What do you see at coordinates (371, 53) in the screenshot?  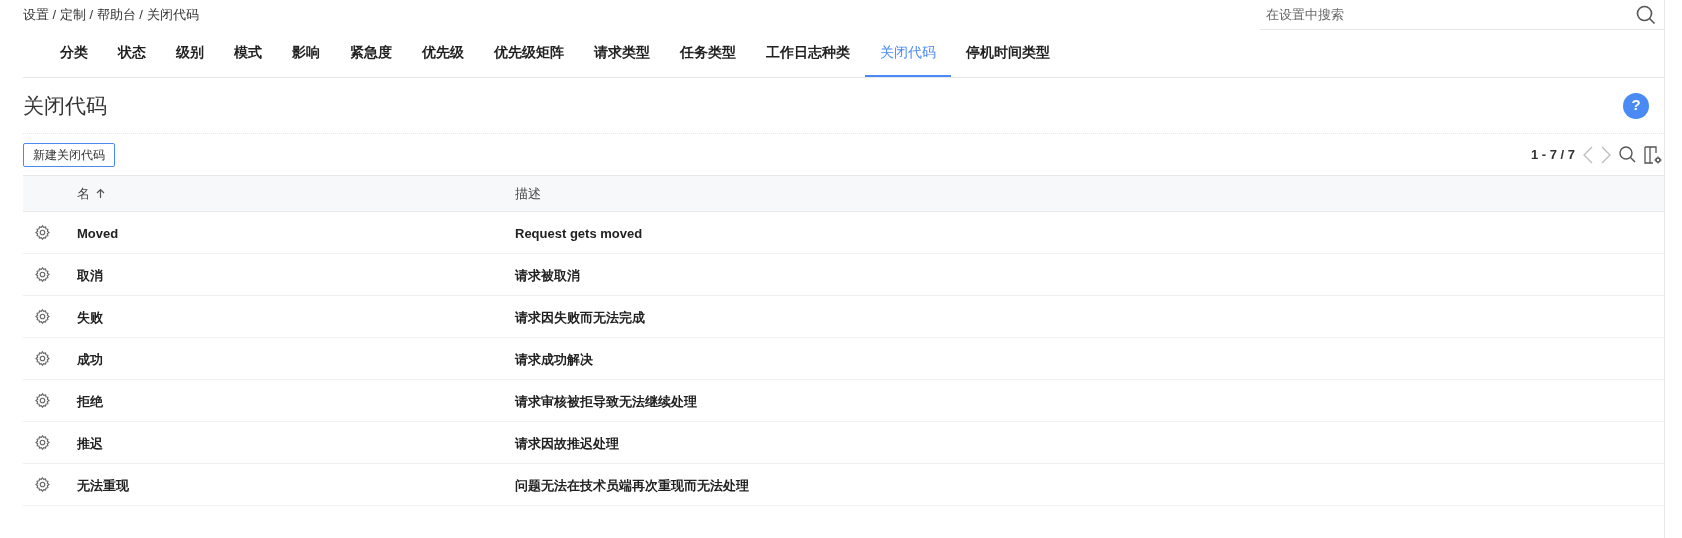 I see `tab: 紧急度` at bounding box center [371, 53].